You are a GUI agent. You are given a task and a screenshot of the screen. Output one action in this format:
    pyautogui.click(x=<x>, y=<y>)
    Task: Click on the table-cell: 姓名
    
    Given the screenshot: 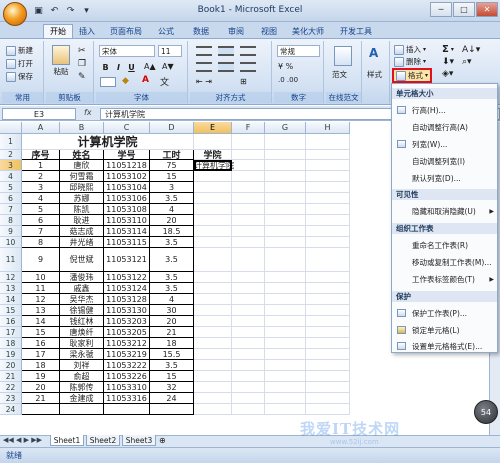 What is the action you would take?
    pyautogui.click(x=82, y=155)
    